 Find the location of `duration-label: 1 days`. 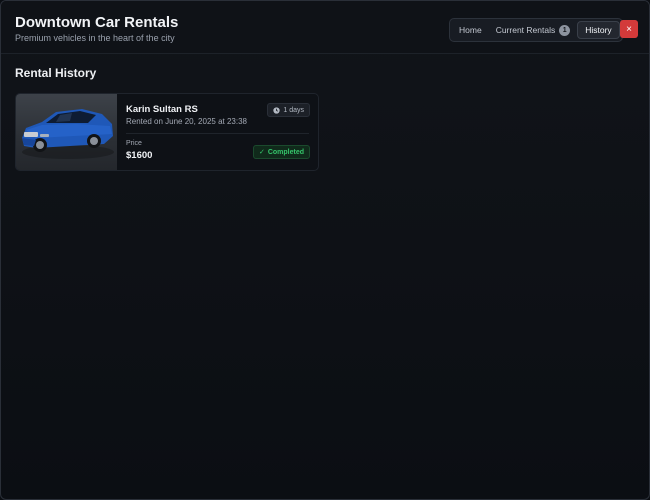

duration-label: 1 days is located at coordinates (293, 110).